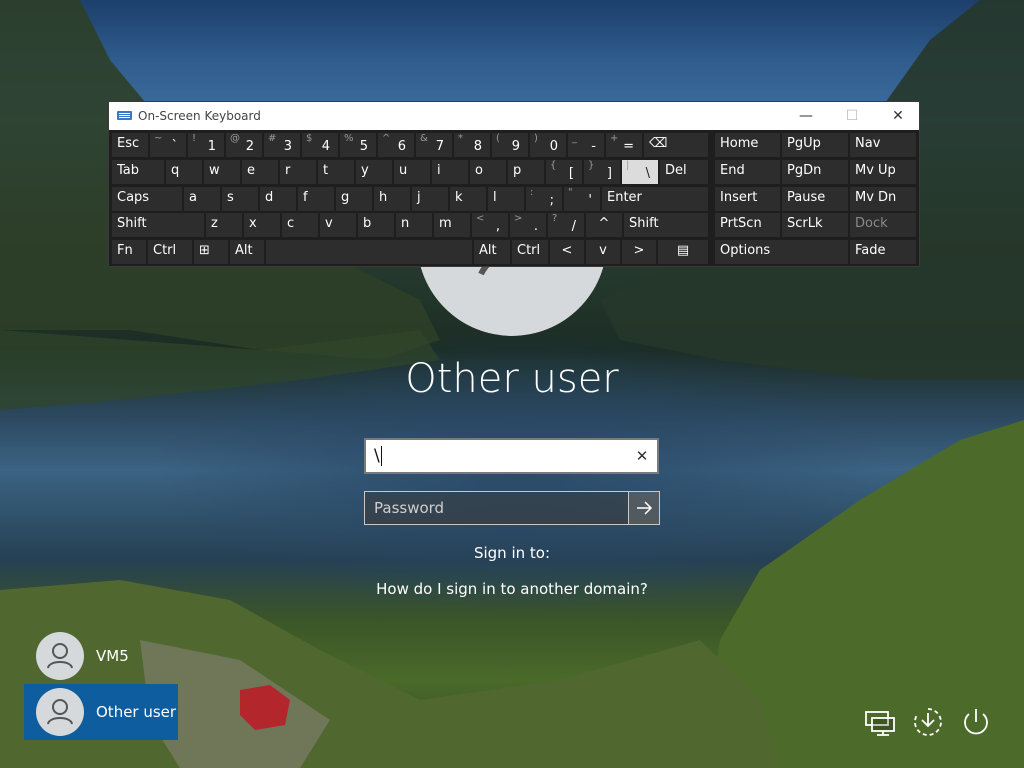 The image size is (1024, 768). I want to click on key-tab-r1k0: Tab, so click(138, 172).